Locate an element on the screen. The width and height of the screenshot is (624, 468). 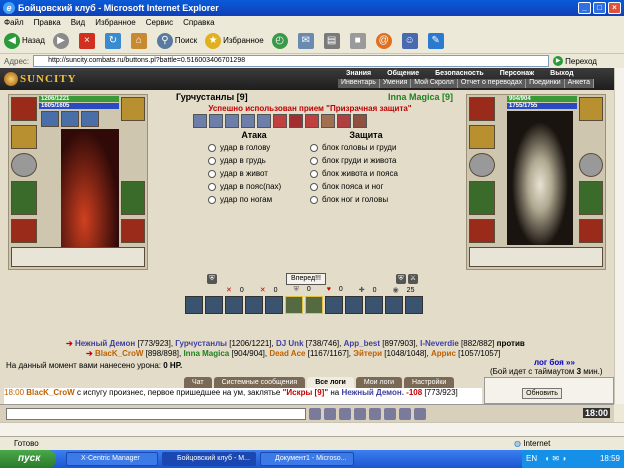
tab-all-logs: Все логи is located at coordinates (330, 382).